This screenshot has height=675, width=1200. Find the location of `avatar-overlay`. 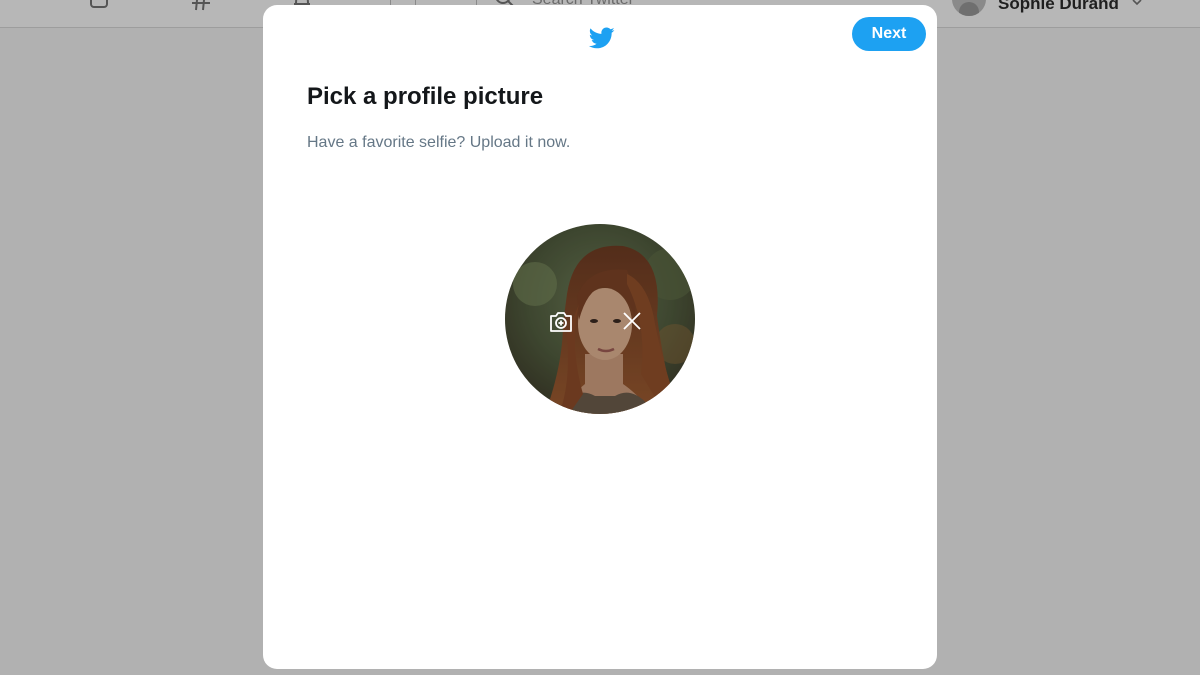

avatar-overlay is located at coordinates (600, 319).